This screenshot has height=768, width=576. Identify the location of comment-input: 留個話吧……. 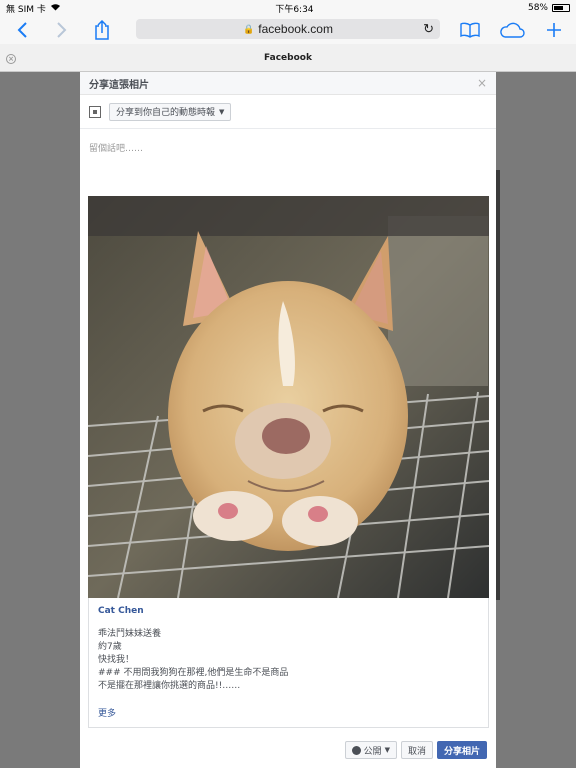
(288, 162).